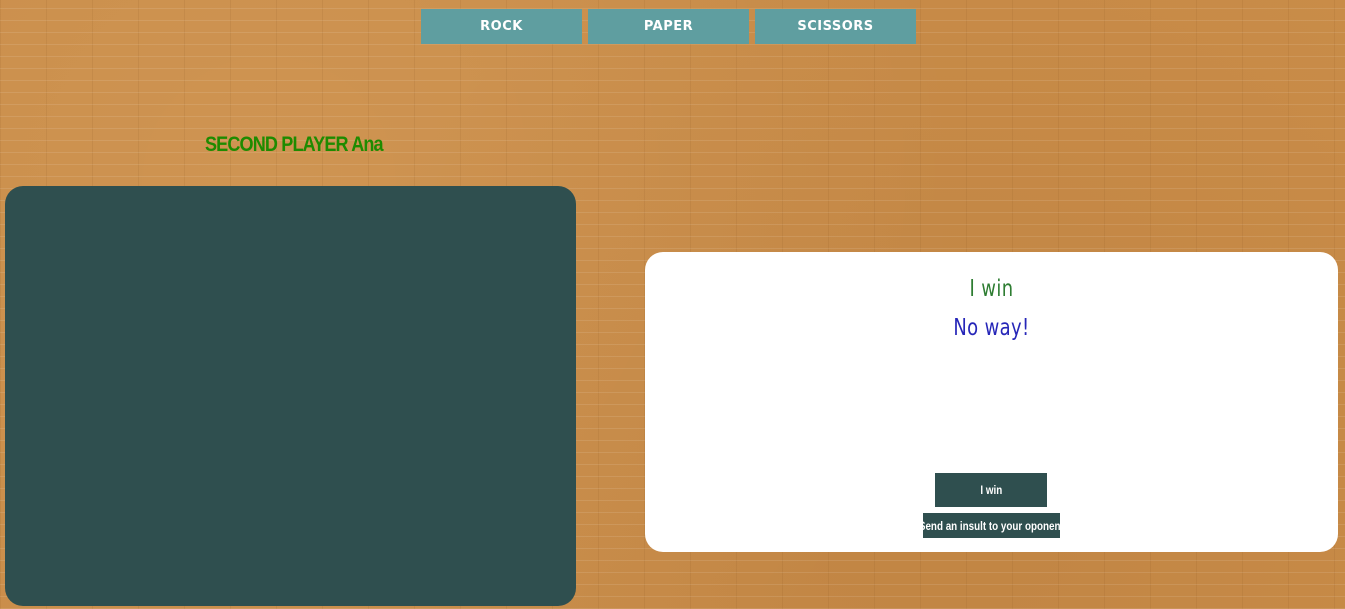 This screenshot has height=609, width=1345. I want to click on rock-button: ROCK, so click(501, 26).